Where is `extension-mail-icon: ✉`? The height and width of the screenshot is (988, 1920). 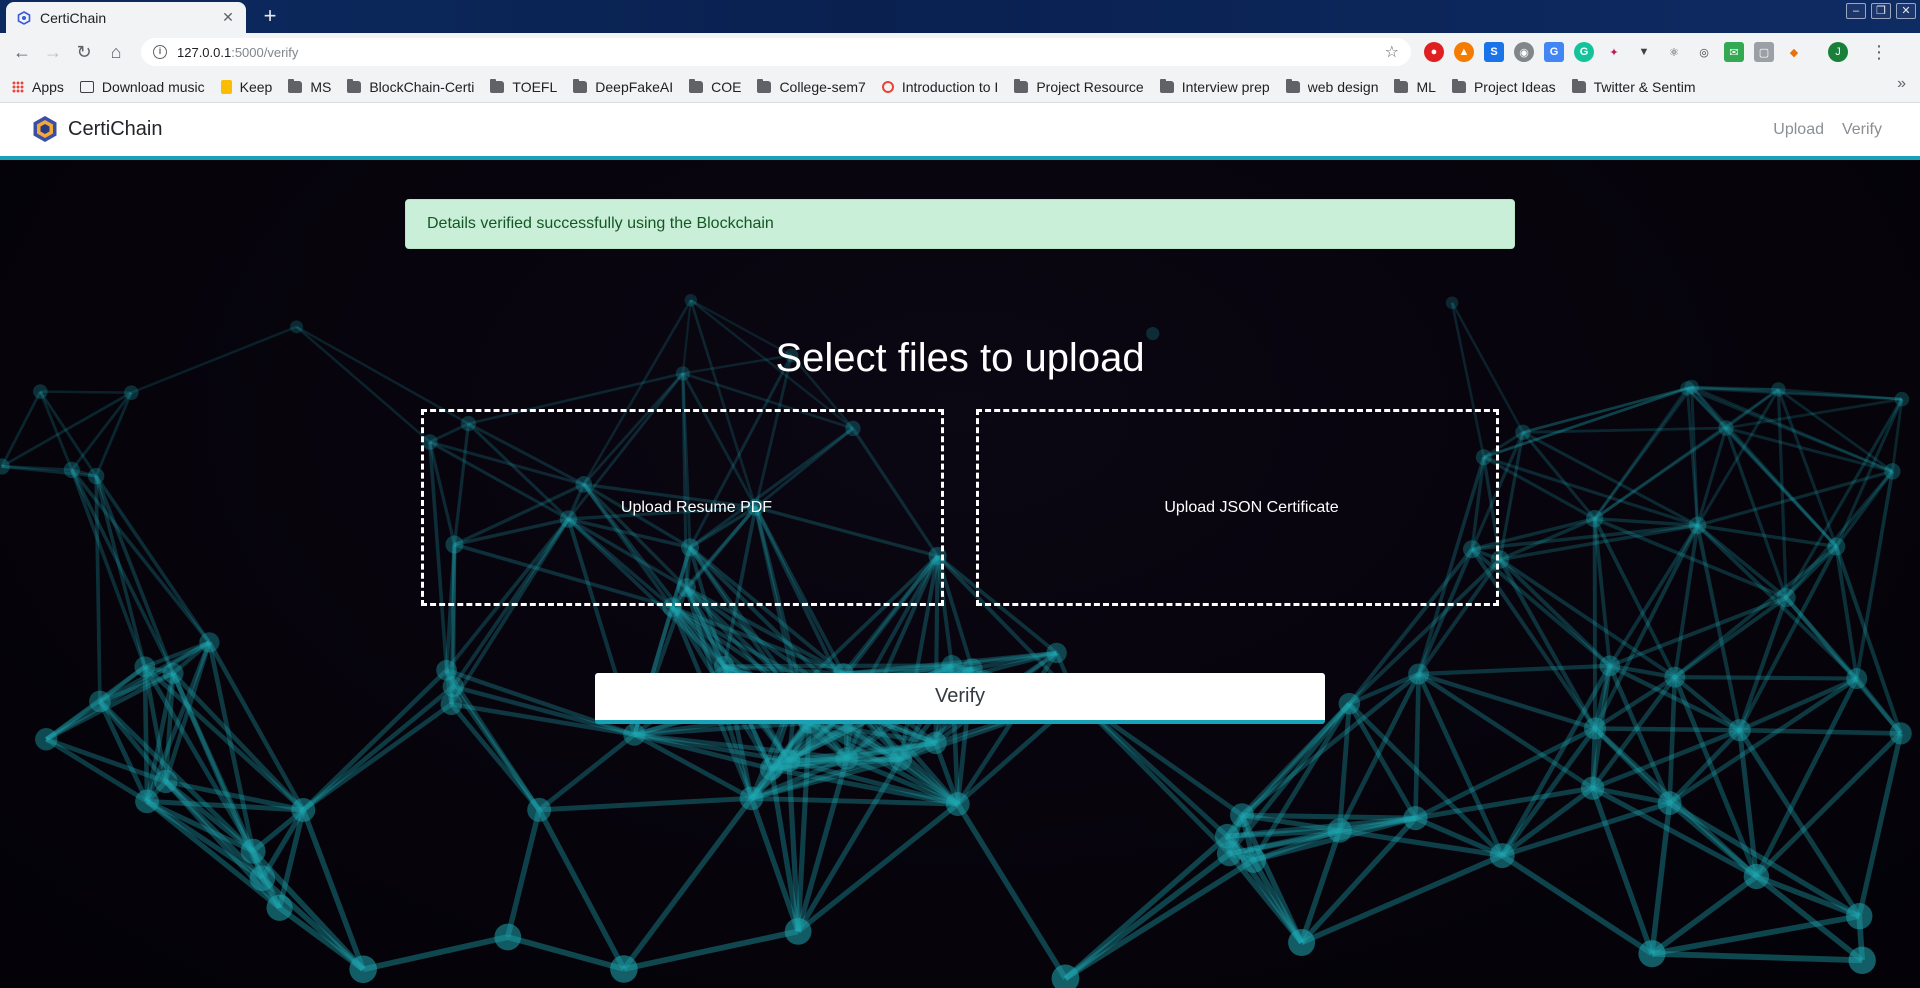 extension-mail-icon: ✉ is located at coordinates (1734, 52).